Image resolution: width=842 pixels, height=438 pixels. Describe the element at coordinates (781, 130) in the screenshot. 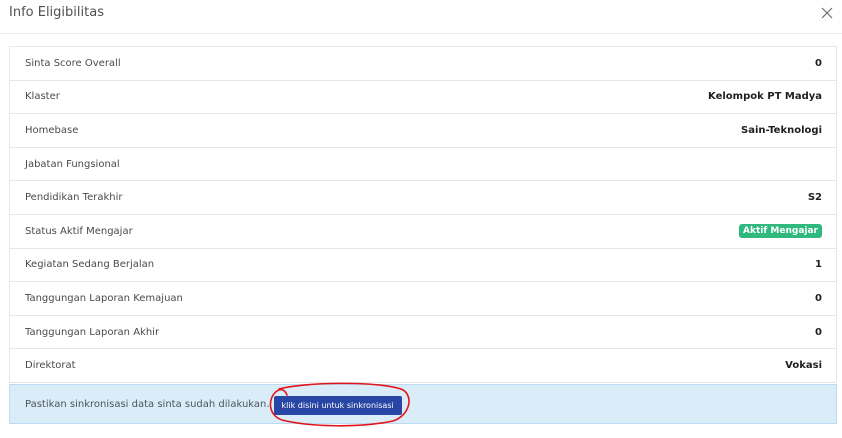

I see `row-value: Sain-Teknologi` at that location.